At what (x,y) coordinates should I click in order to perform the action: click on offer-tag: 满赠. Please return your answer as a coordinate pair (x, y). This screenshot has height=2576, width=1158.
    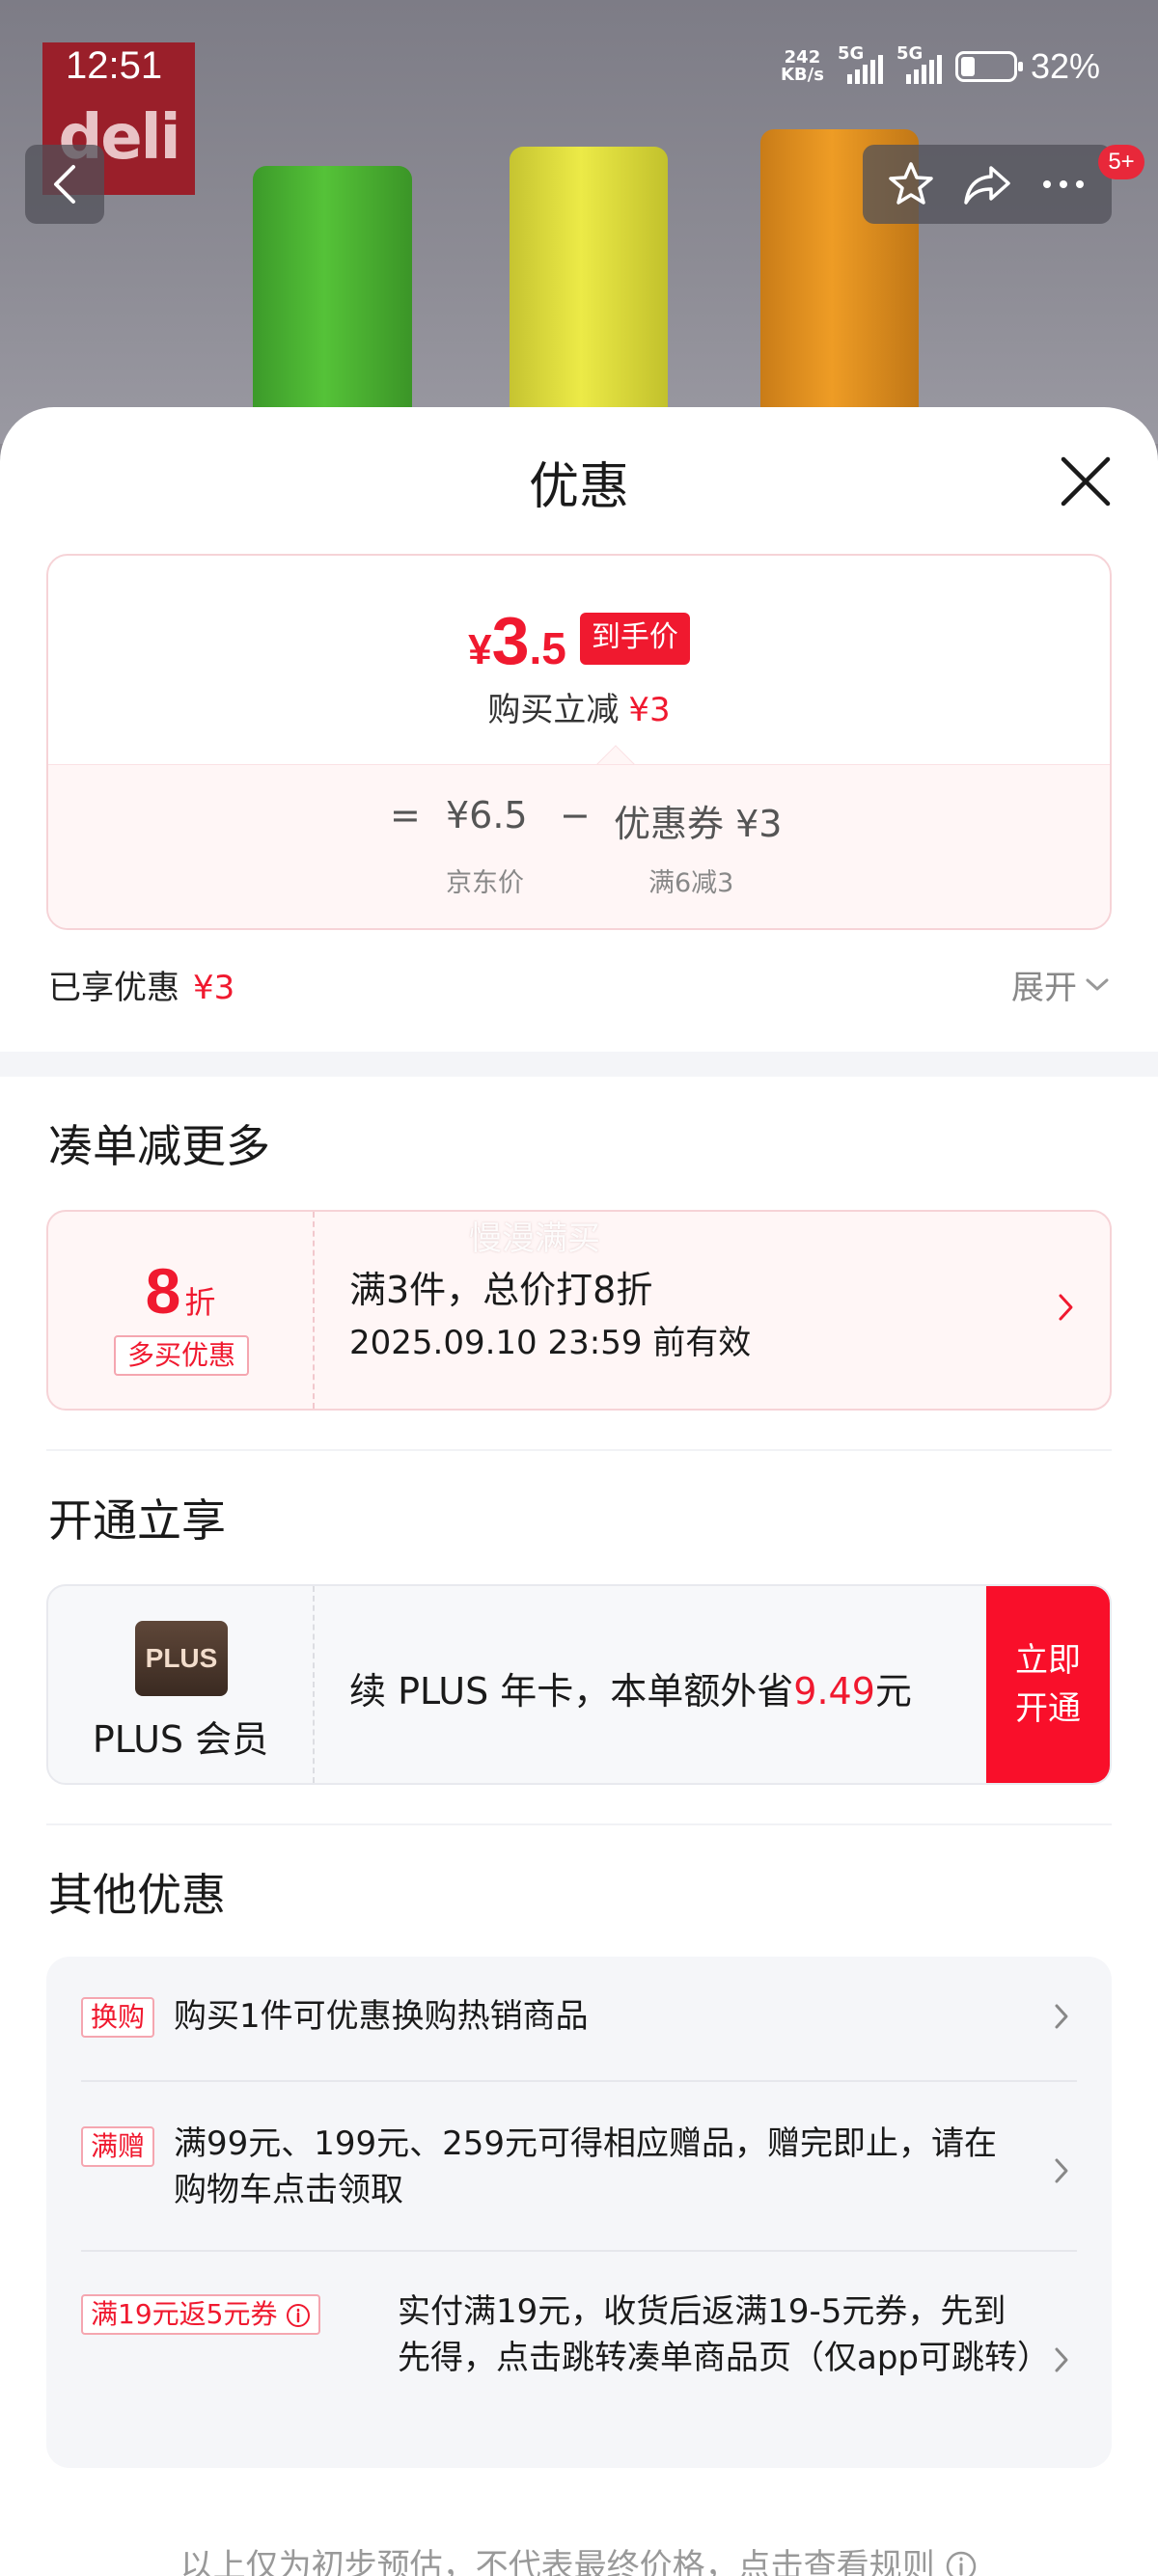
    Looking at the image, I should click on (118, 2146).